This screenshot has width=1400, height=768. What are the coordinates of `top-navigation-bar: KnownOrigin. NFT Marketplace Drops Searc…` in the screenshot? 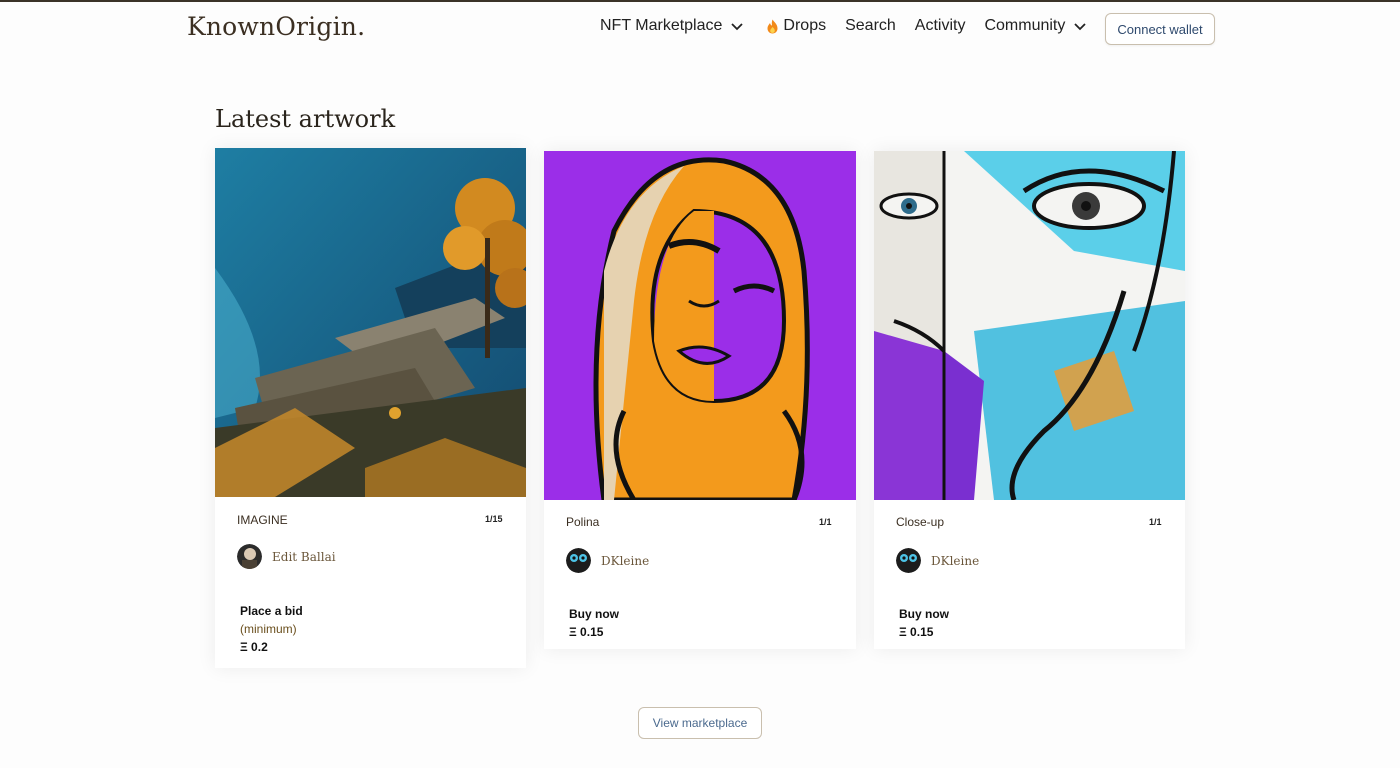 It's located at (700, 28).